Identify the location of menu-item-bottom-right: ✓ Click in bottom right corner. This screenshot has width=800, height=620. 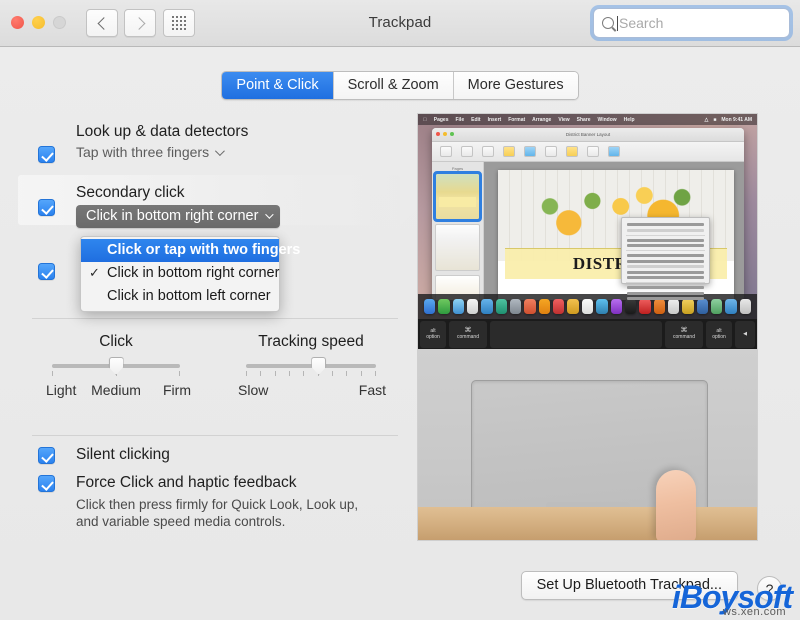
(180, 273).